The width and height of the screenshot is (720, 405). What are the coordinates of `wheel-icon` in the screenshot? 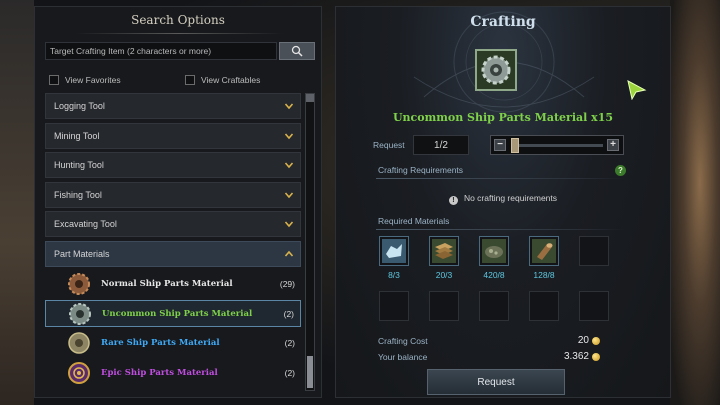 It's located at (79, 373).